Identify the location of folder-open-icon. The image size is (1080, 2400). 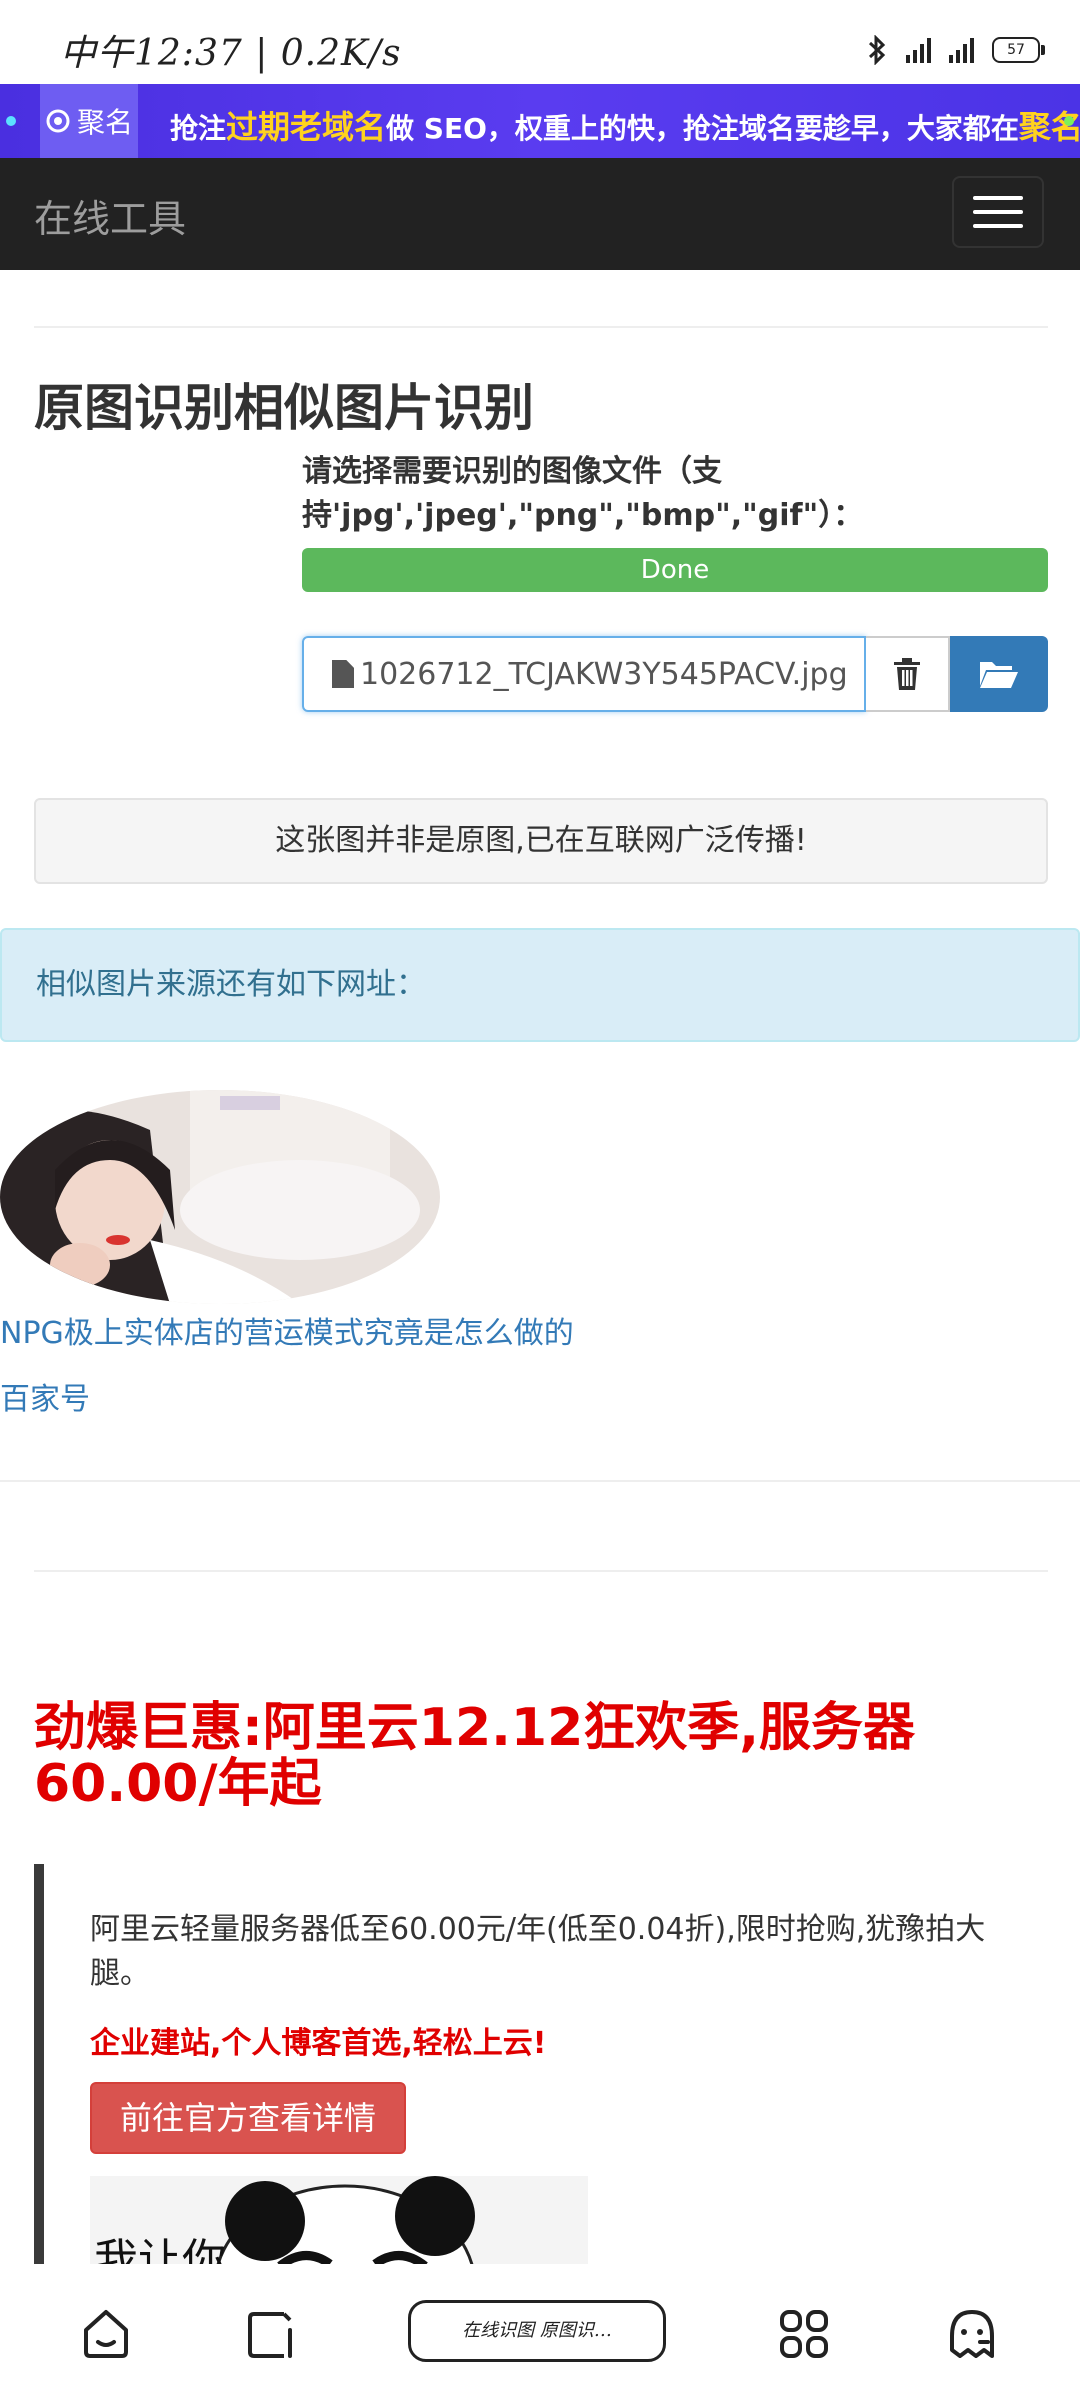
(999, 675).